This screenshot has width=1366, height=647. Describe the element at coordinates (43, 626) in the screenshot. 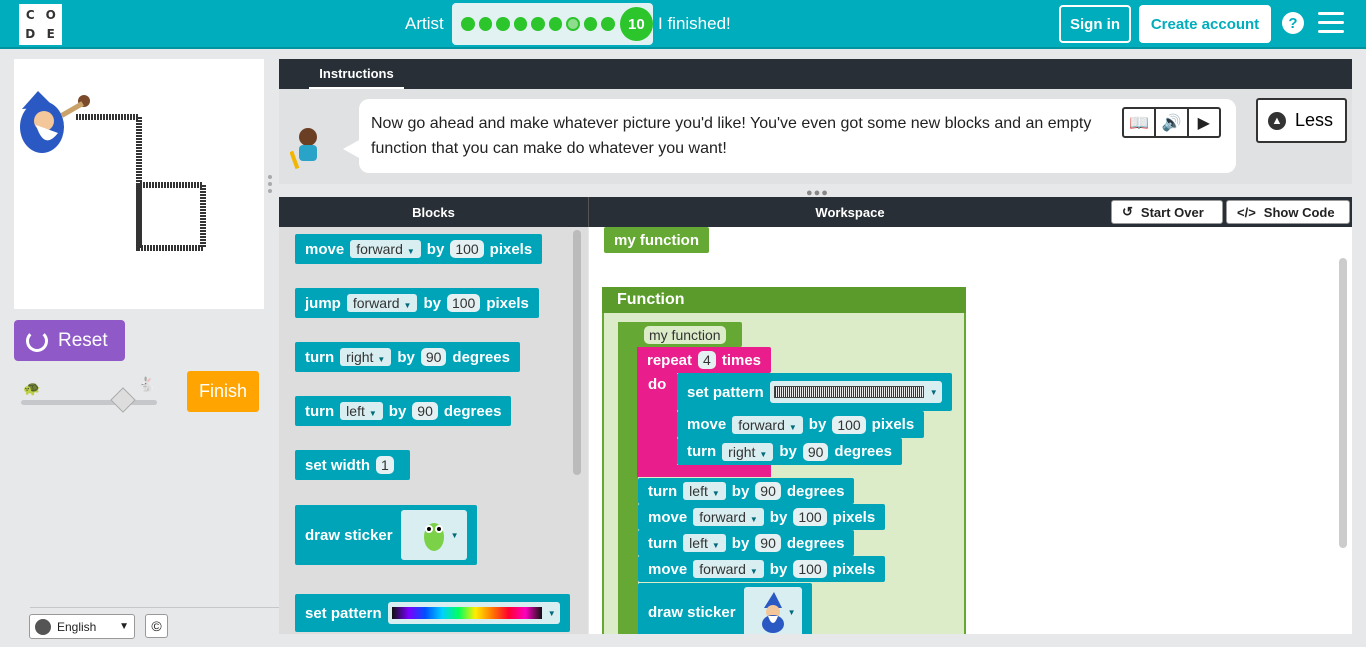

I see `globe-icon` at that location.